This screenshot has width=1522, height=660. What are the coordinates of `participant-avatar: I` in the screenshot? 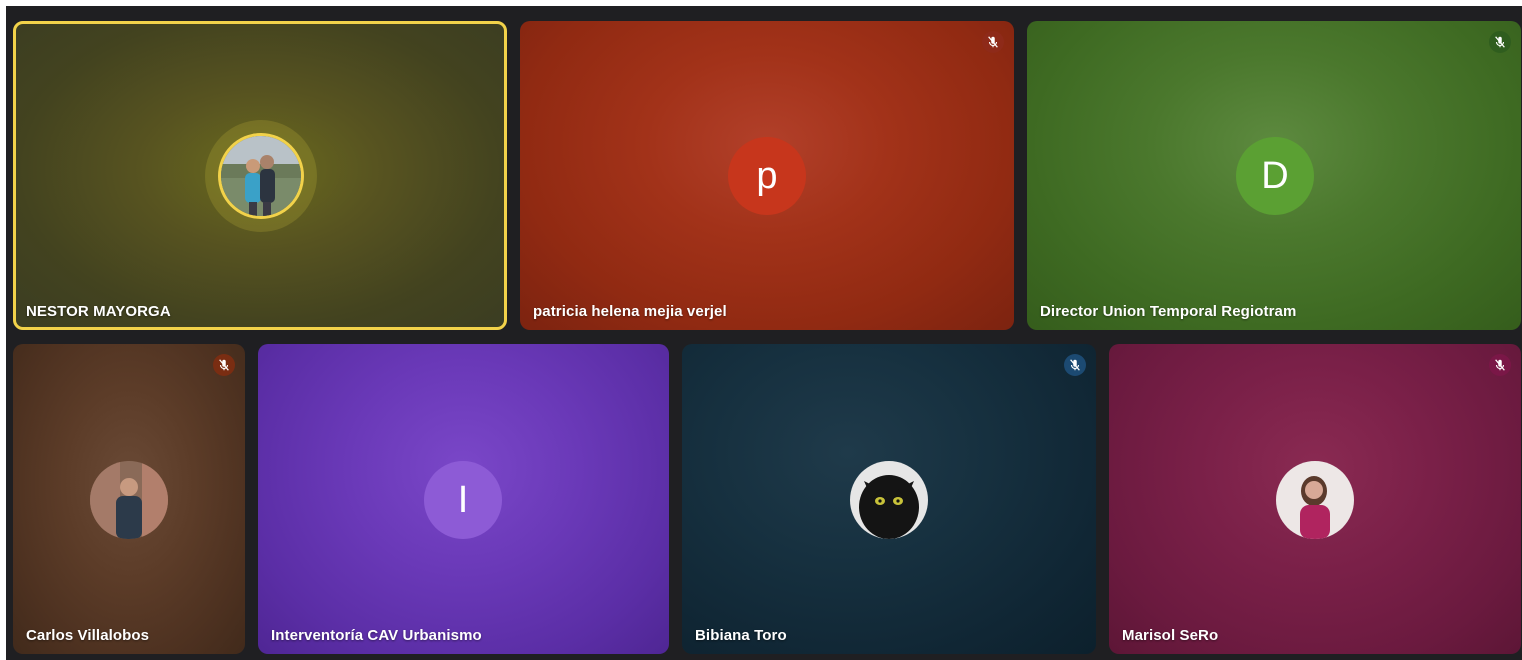 It's located at (463, 500).